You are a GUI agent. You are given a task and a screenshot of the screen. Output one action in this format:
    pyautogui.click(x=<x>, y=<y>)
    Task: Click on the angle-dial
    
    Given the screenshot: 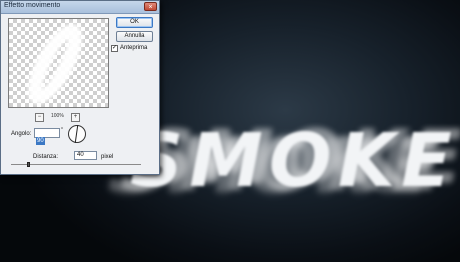 What is the action you would take?
    pyautogui.click(x=77, y=134)
    